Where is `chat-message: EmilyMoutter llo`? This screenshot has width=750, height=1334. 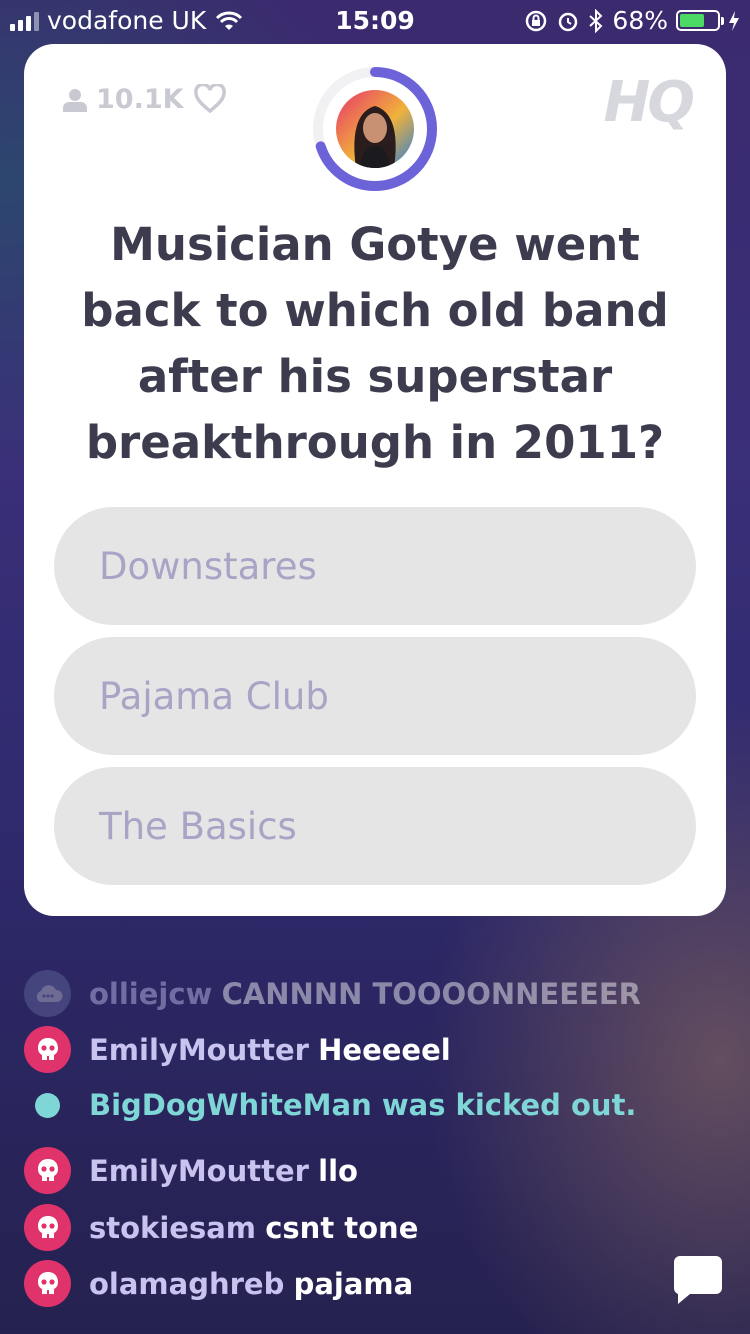
chat-message: EmilyMoutter llo is located at coordinates (191, 1170).